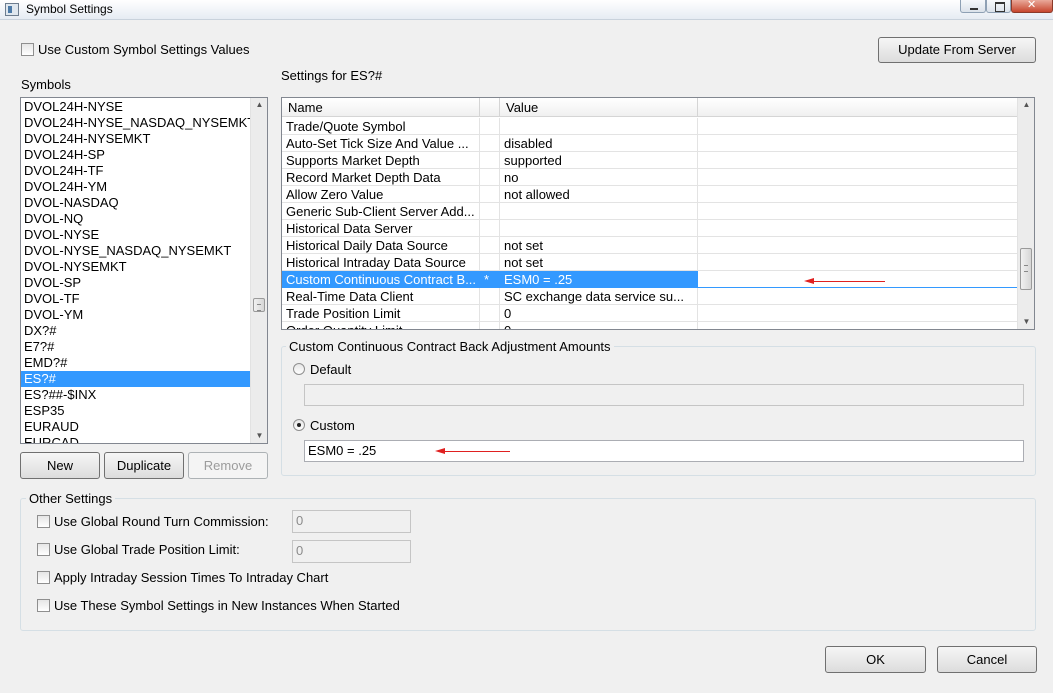 The height and width of the screenshot is (693, 1053). What do you see at coordinates (136, 251) in the screenshot?
I see `symbol-list-item: DVOL-NYSE_NASDAQ_NYSEMKT` at bounding box center [136, 251].